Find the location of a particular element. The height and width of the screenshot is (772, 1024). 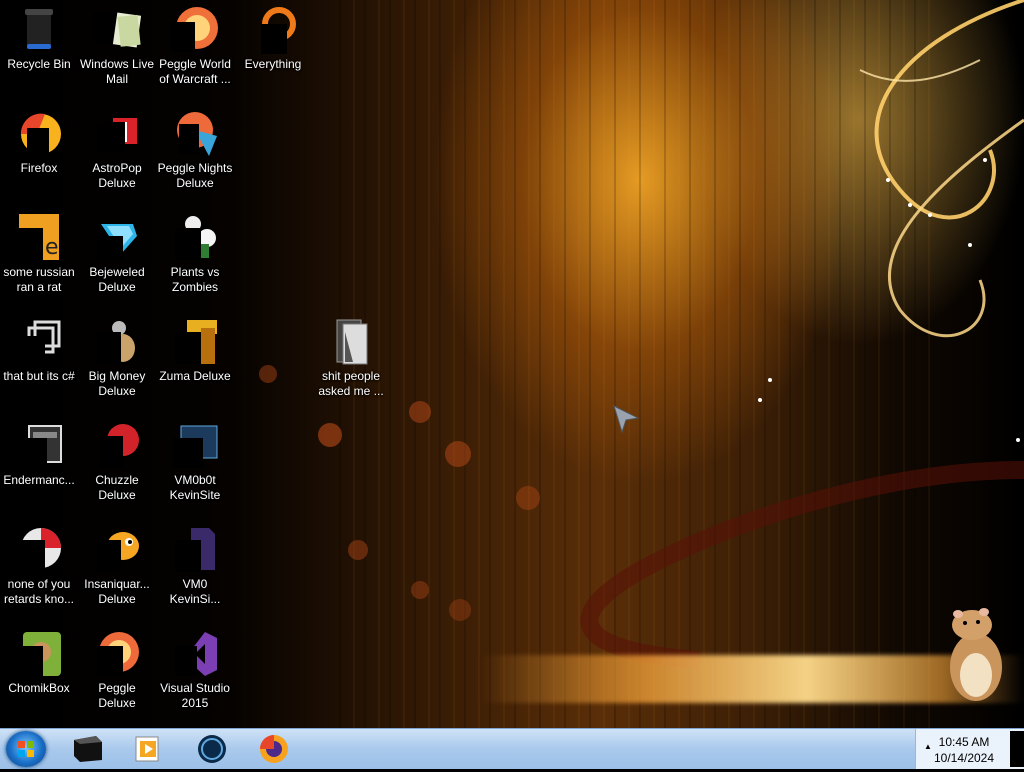

desktop-icon-label: some russian ran a rat is located at coordinates (39, 279).